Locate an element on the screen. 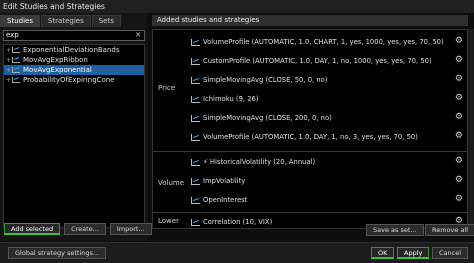 This screenshot has height=263, width=474. tab-strategies: Strategies is located at coordinates (65, 21).